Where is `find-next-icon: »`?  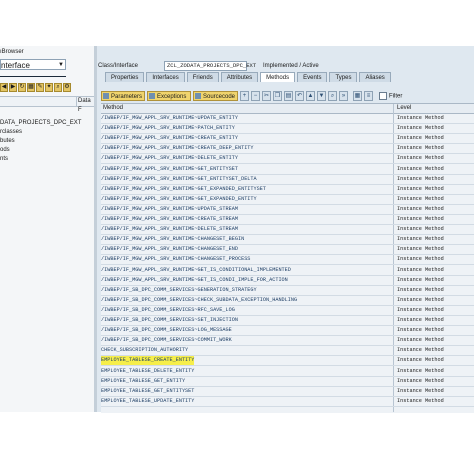 find-next-icon: » is located at coordinates (343, 96).